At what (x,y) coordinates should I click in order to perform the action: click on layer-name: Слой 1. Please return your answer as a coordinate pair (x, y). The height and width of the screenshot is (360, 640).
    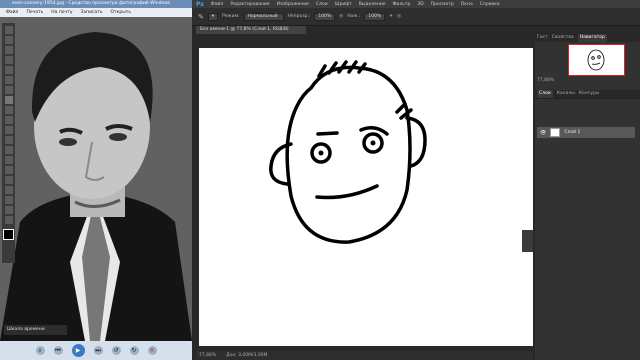
    Looking at the image, I should click on (572, 132).